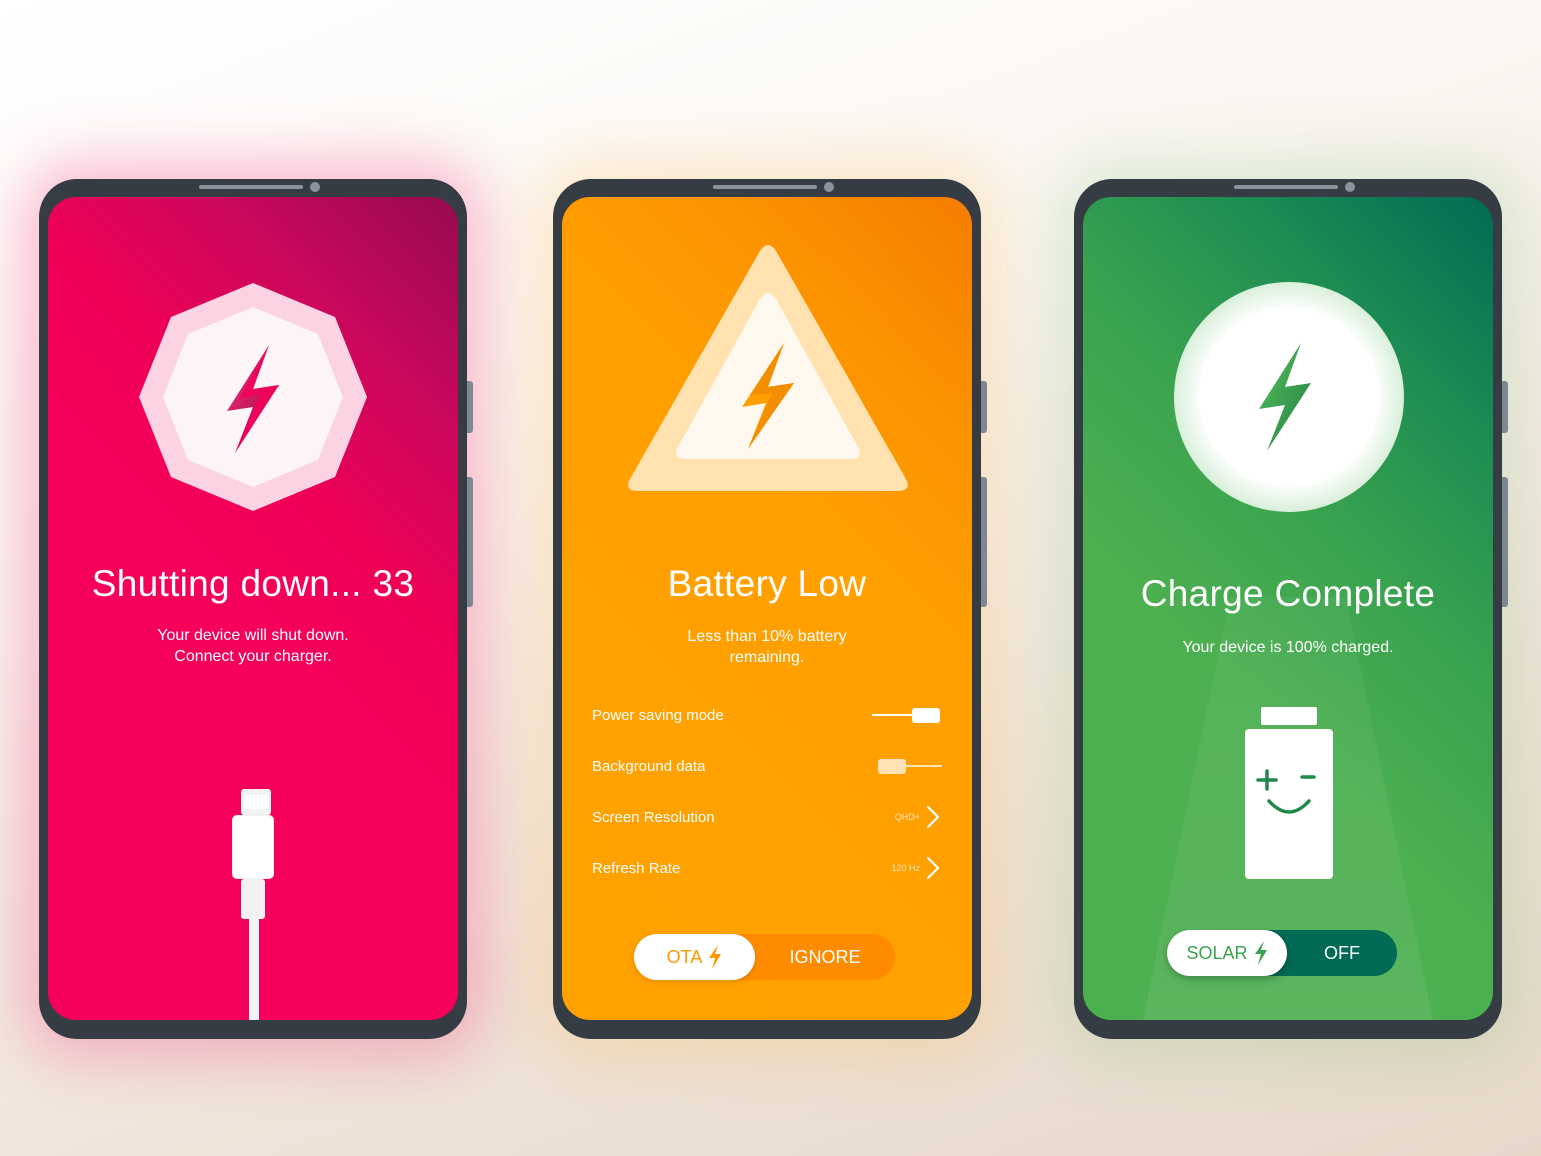  Describe the element at coordinates (1342, 953) in the screenshot. I see `off-button: OFF` at that location.